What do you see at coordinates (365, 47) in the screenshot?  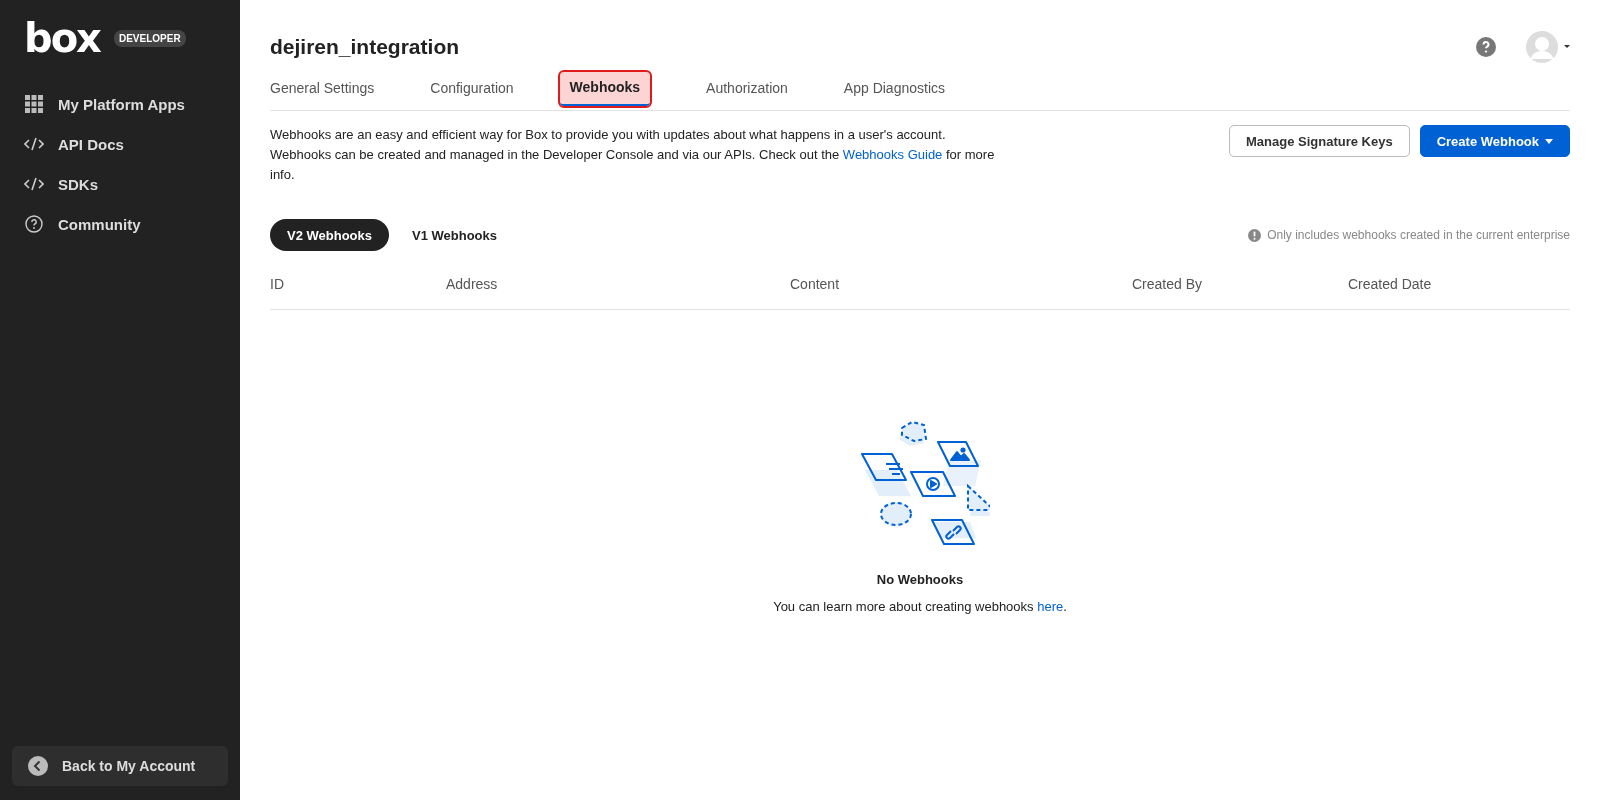 I see `app-title: dejiren_integration` at bounding box center [365, 47].